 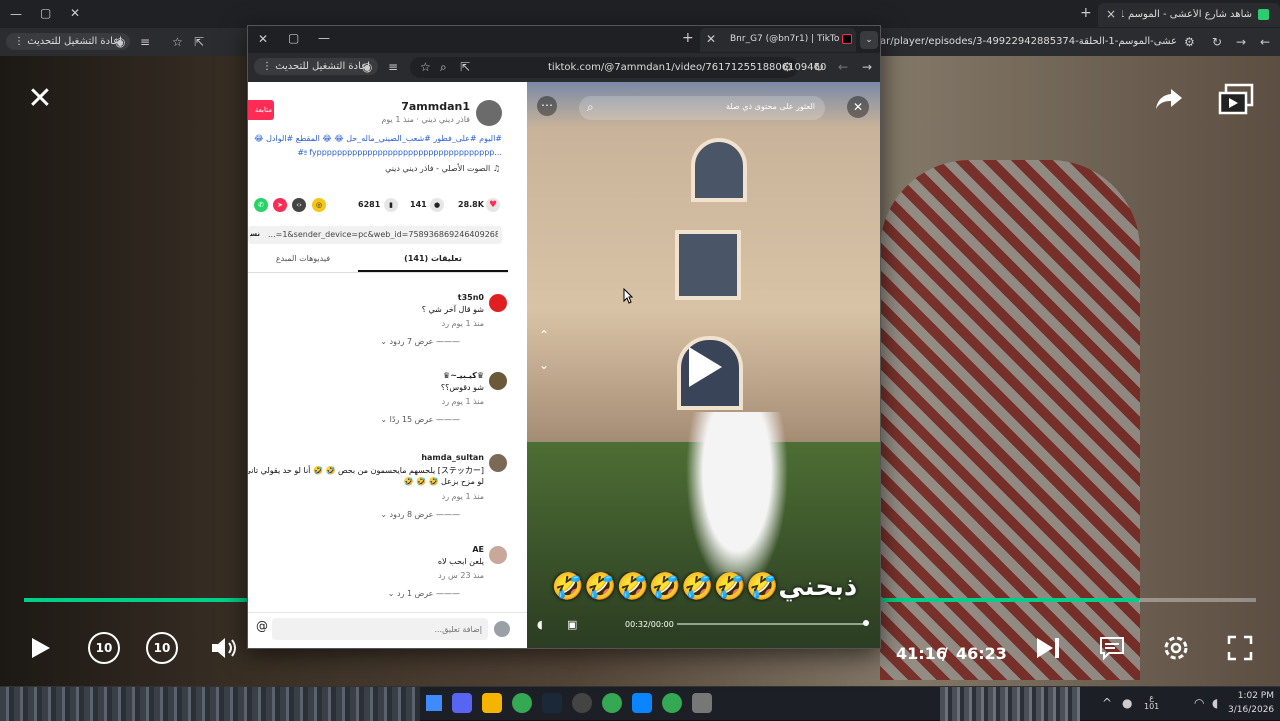 I want to click on author-avatar, so click(x=489, y=113).